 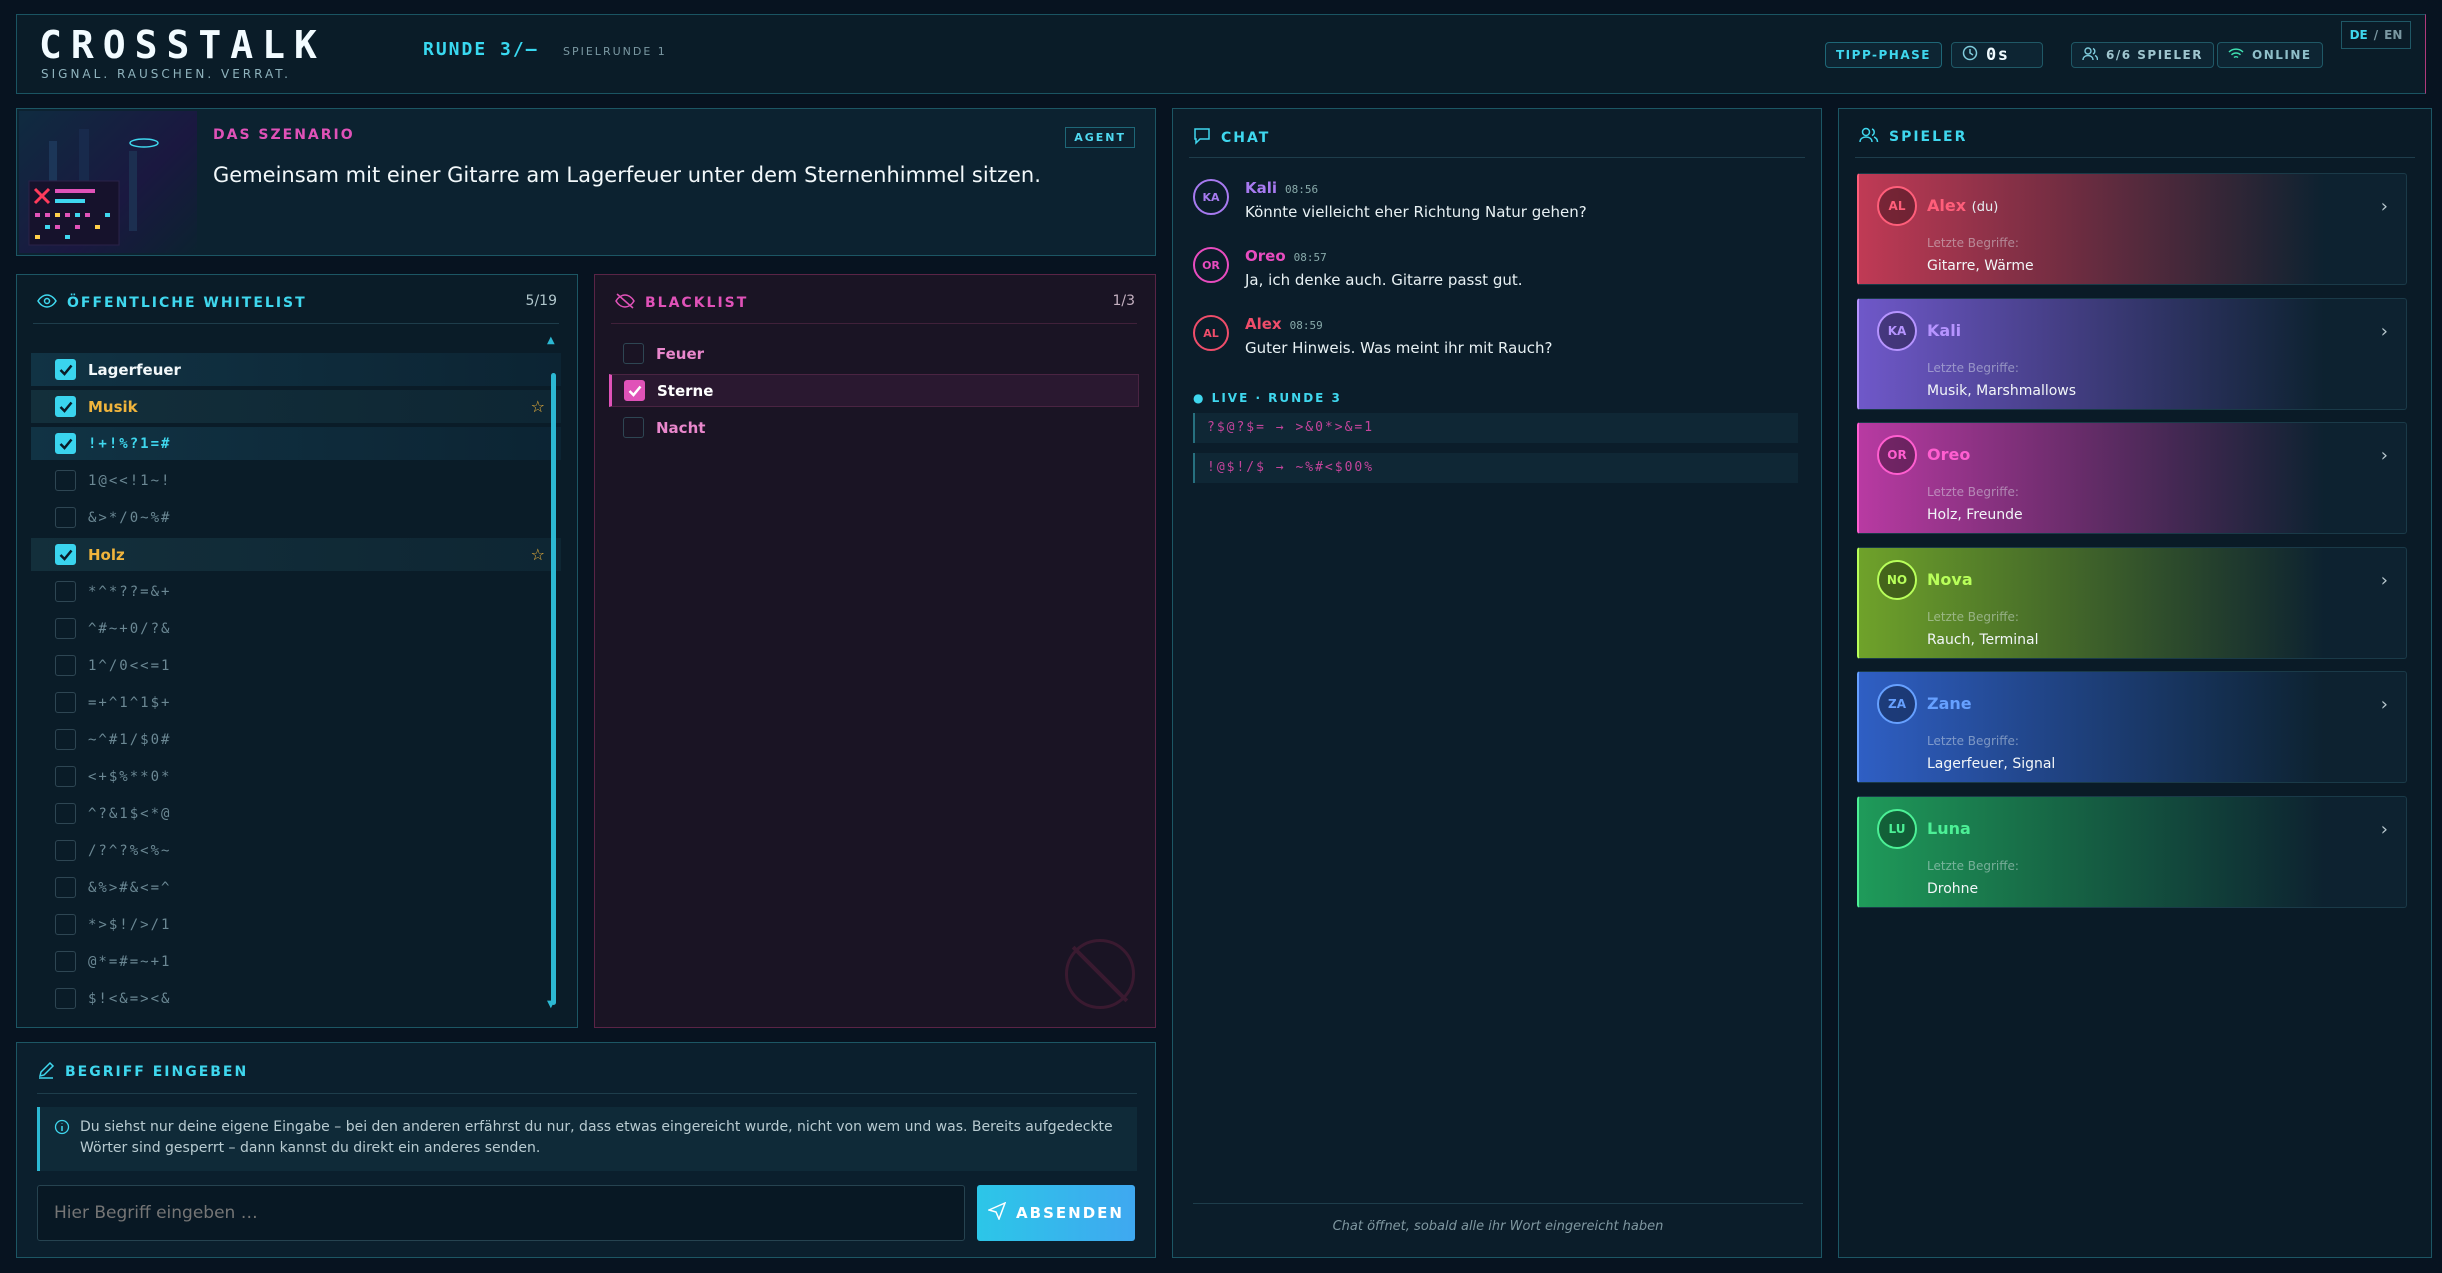 I want to click on message-time: 08:56, so click(x=1302, y=189).